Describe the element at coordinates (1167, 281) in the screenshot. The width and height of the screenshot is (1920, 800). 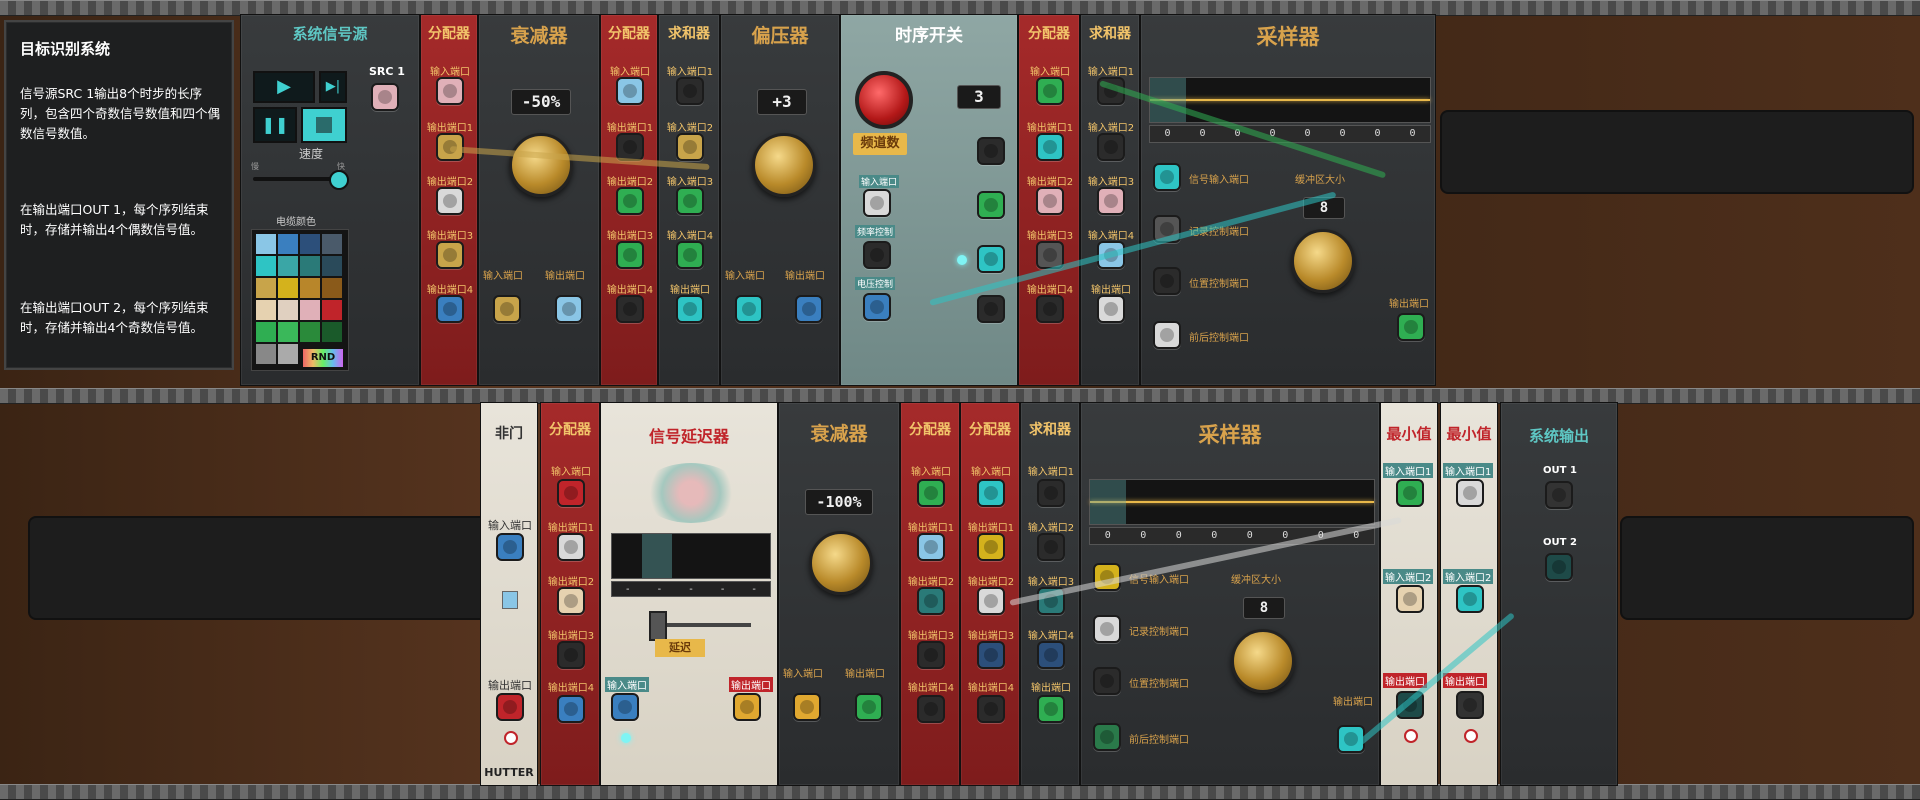
I see `sampler1-position-jack` at that location.